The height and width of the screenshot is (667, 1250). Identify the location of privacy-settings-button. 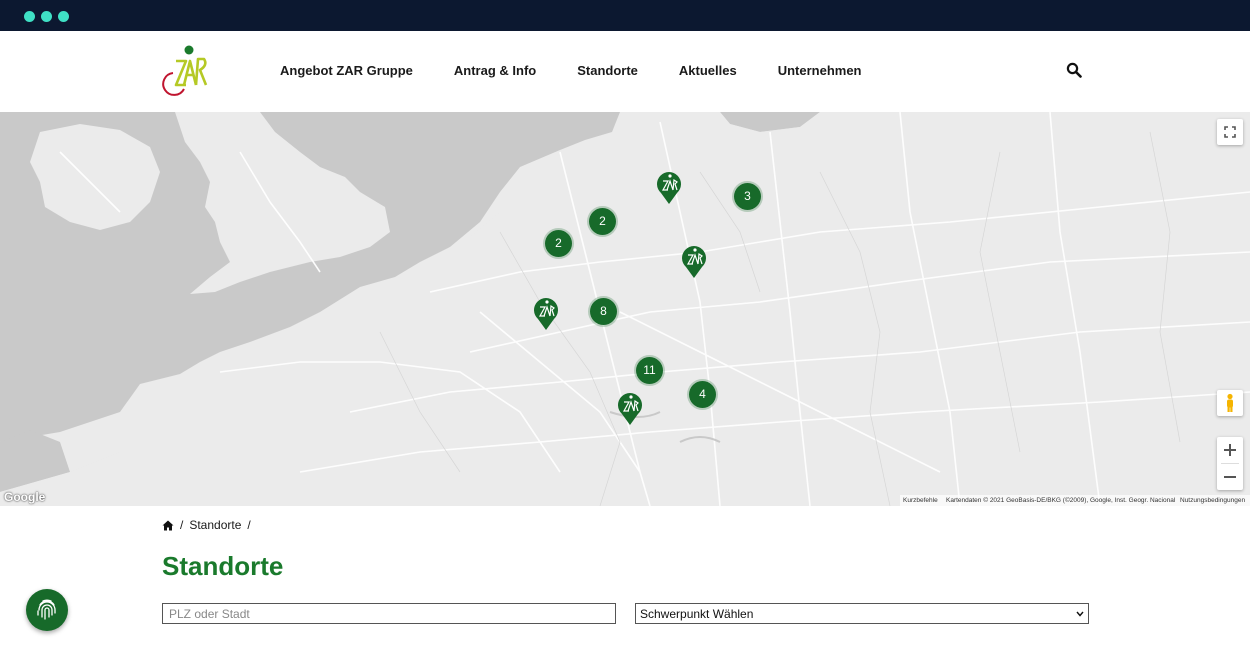
(47, 610).